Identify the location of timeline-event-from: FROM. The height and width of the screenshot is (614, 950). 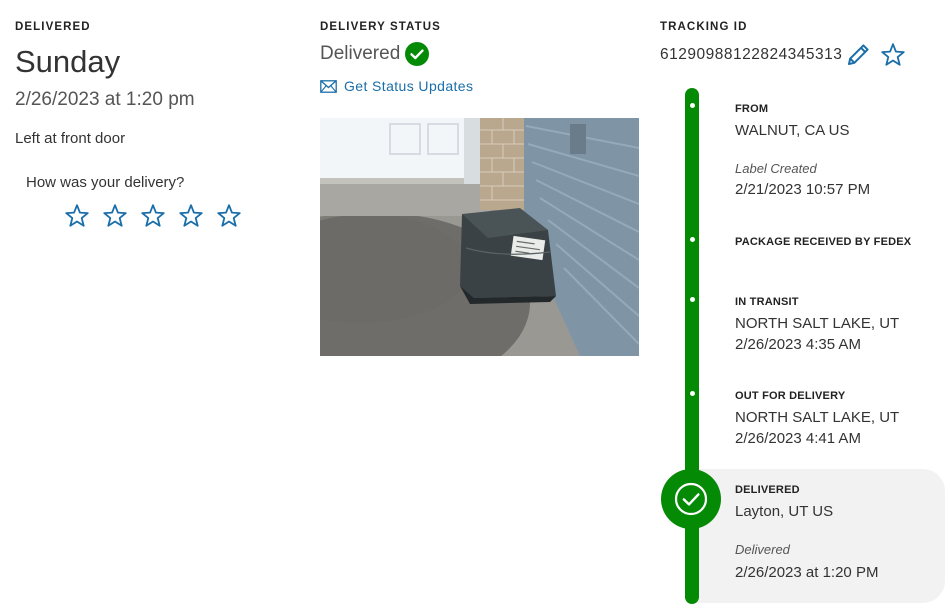
(751, 109).